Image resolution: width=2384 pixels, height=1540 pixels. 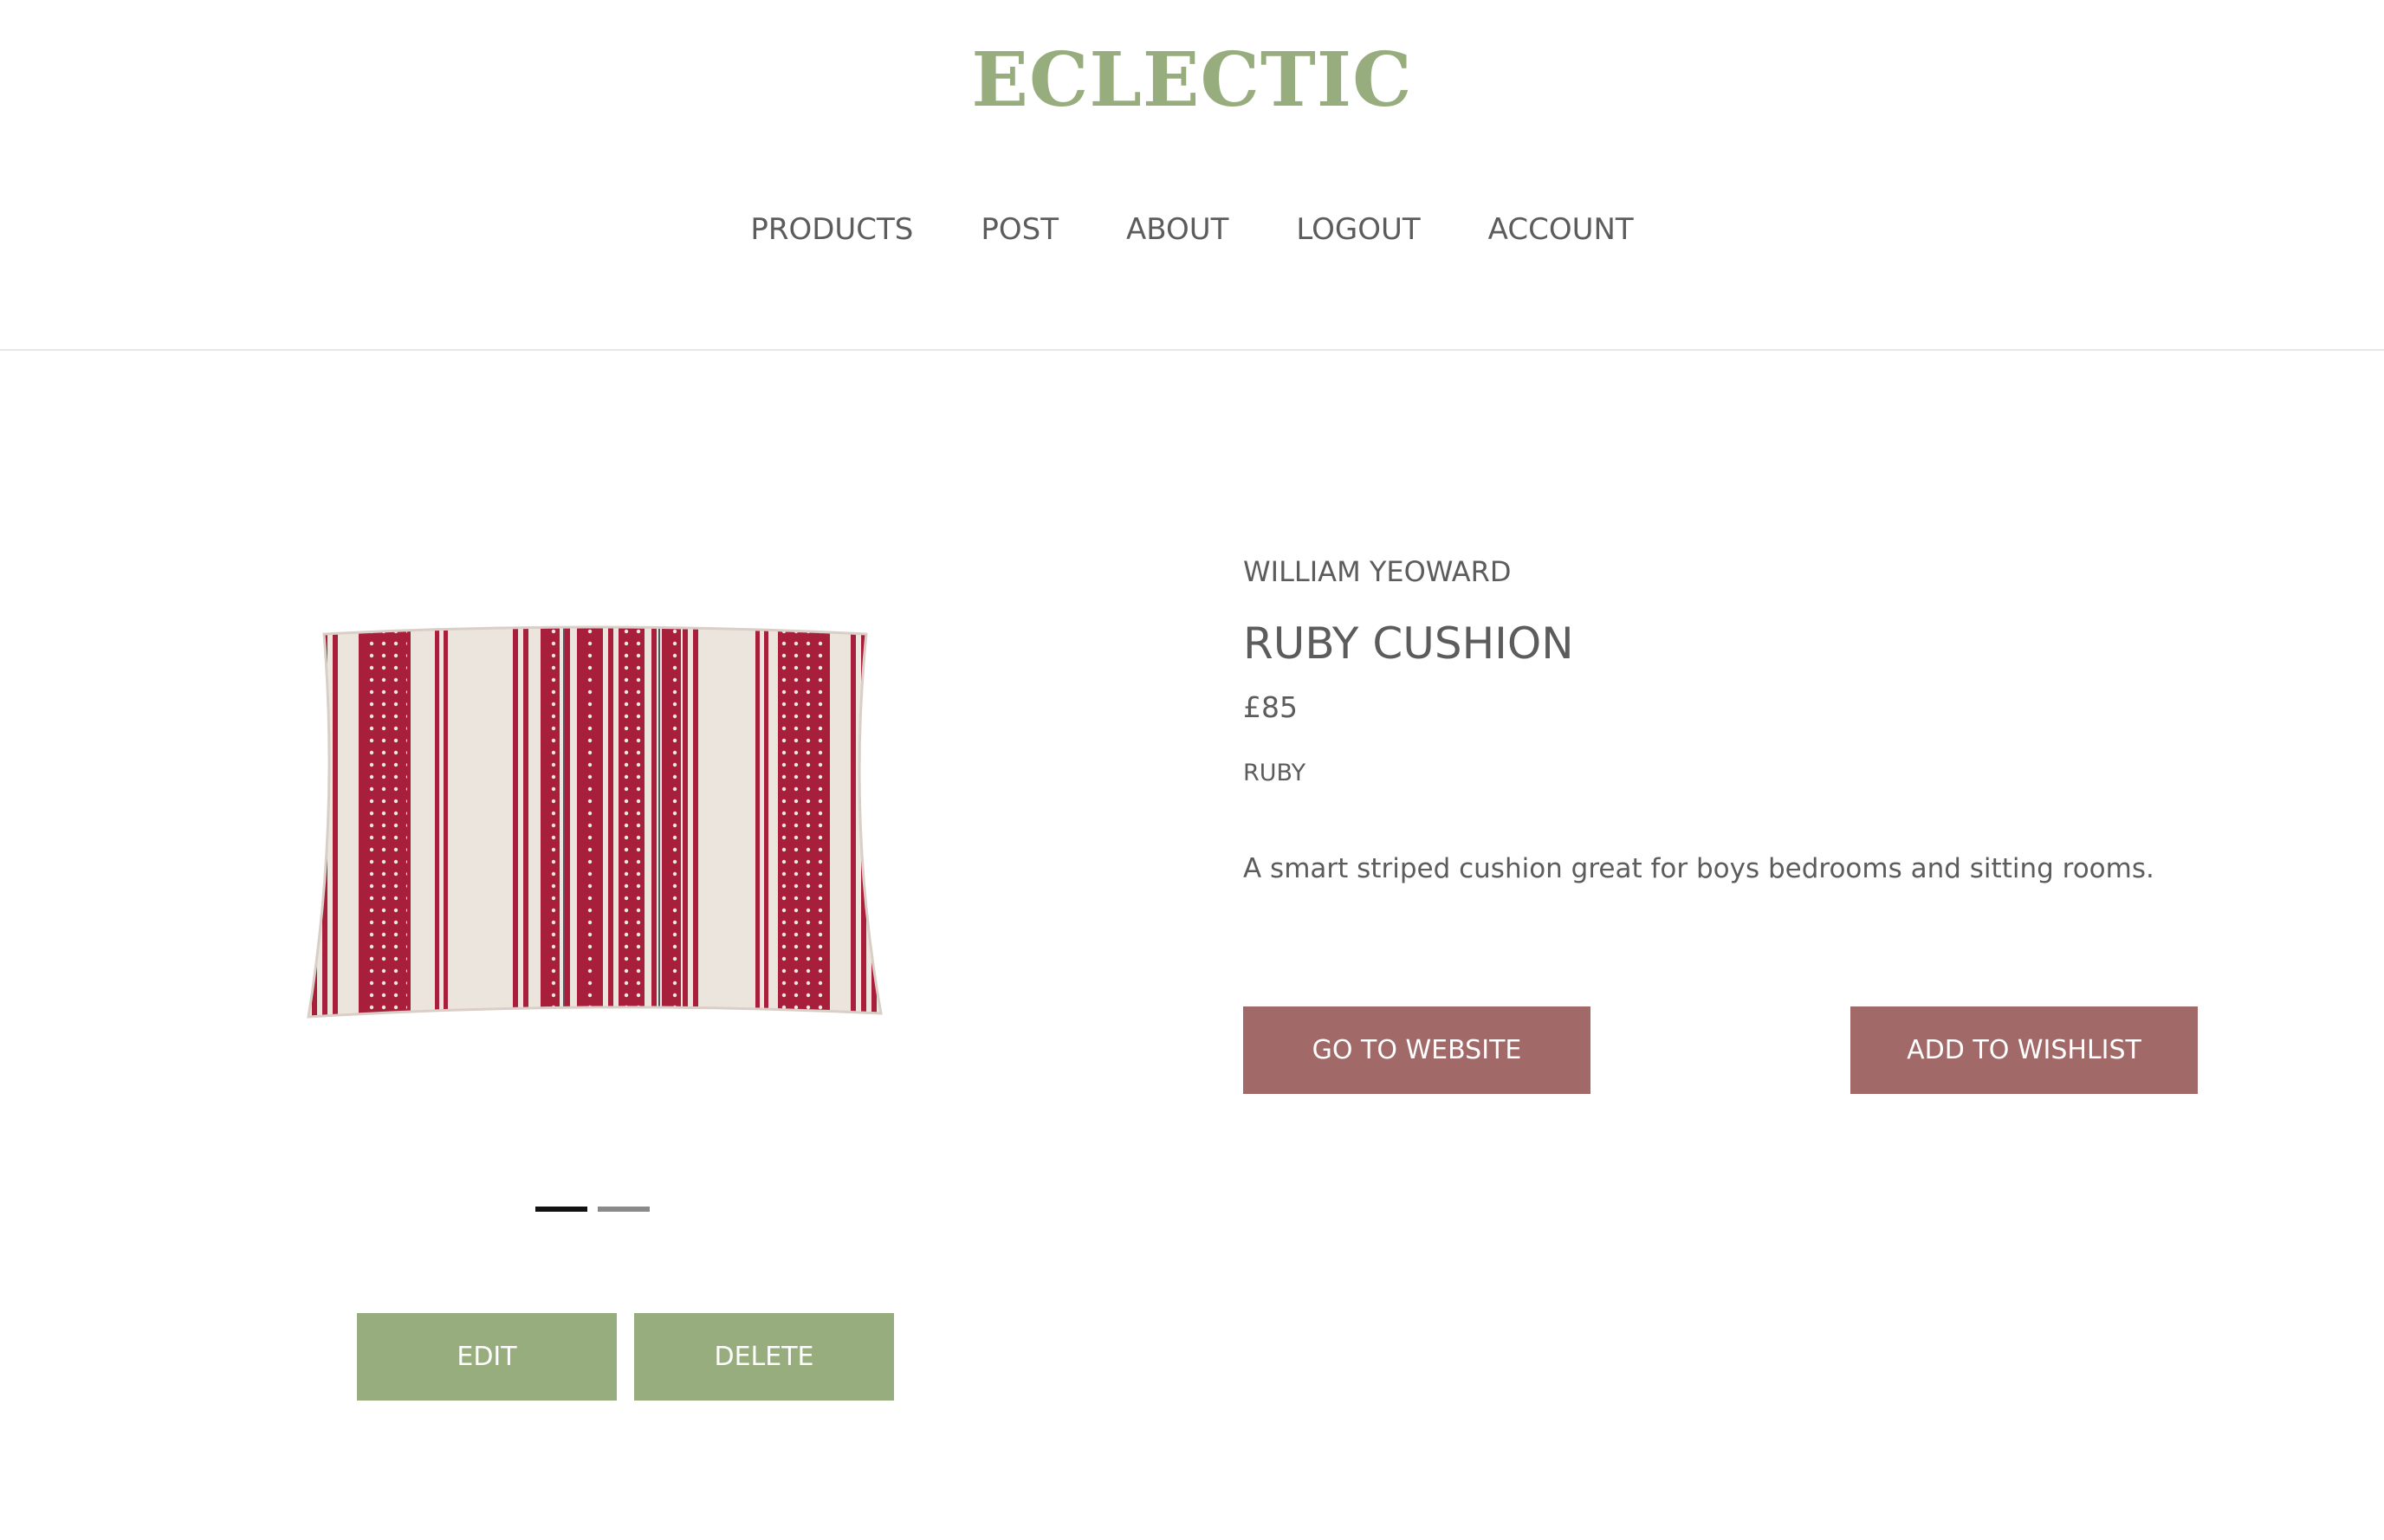 I want to click on nav-account: ACCOUNT, so click(x=1561, y=229).